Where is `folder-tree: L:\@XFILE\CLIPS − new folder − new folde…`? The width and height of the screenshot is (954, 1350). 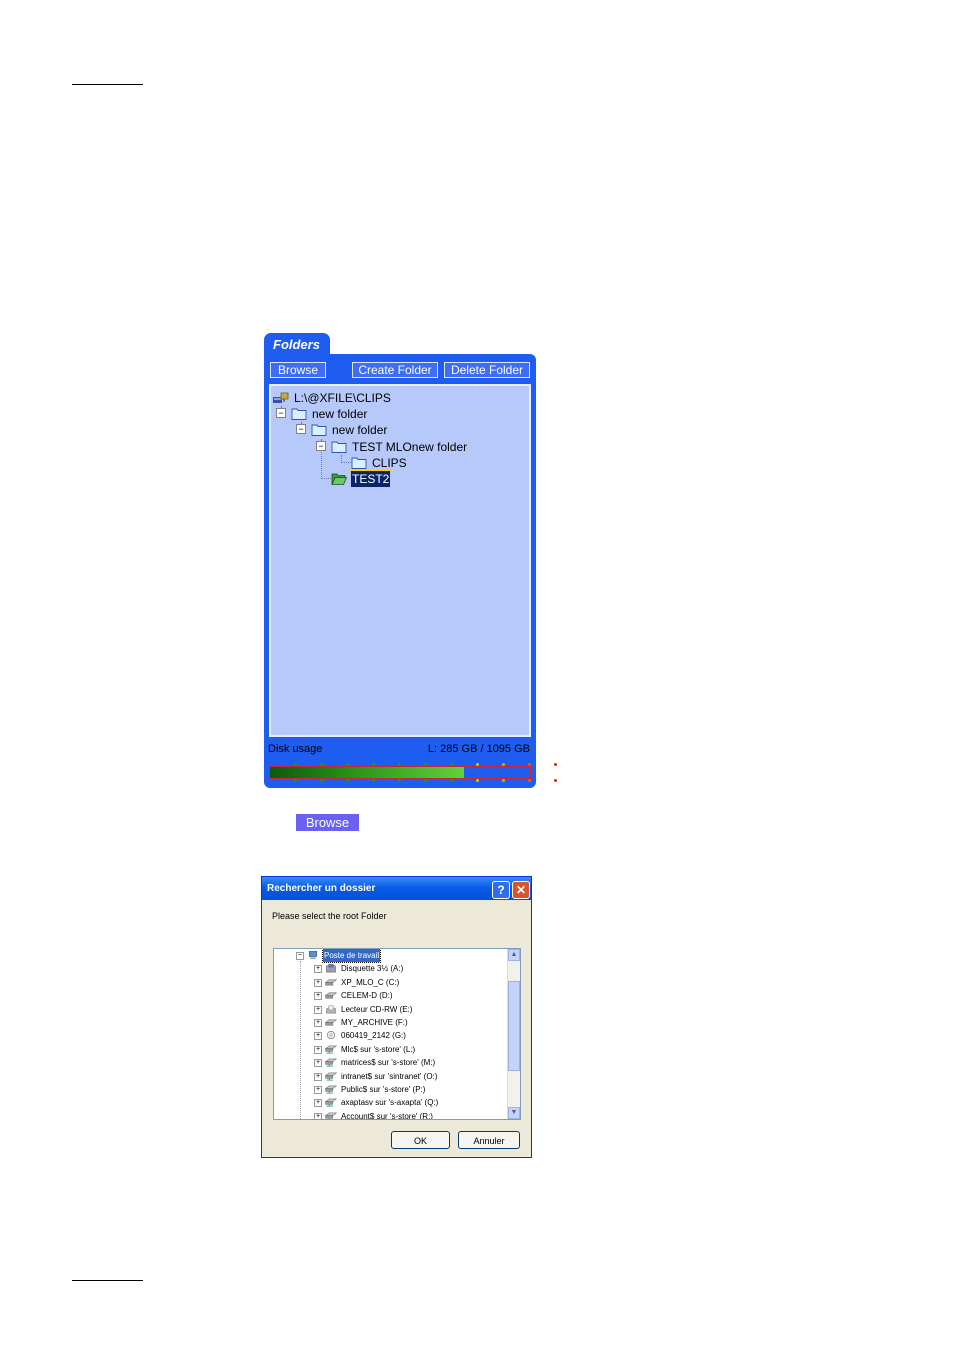
folder-tree: L:\@XFILE\CLIPS − new folder − new folde… is located at coordinates (400, 560).